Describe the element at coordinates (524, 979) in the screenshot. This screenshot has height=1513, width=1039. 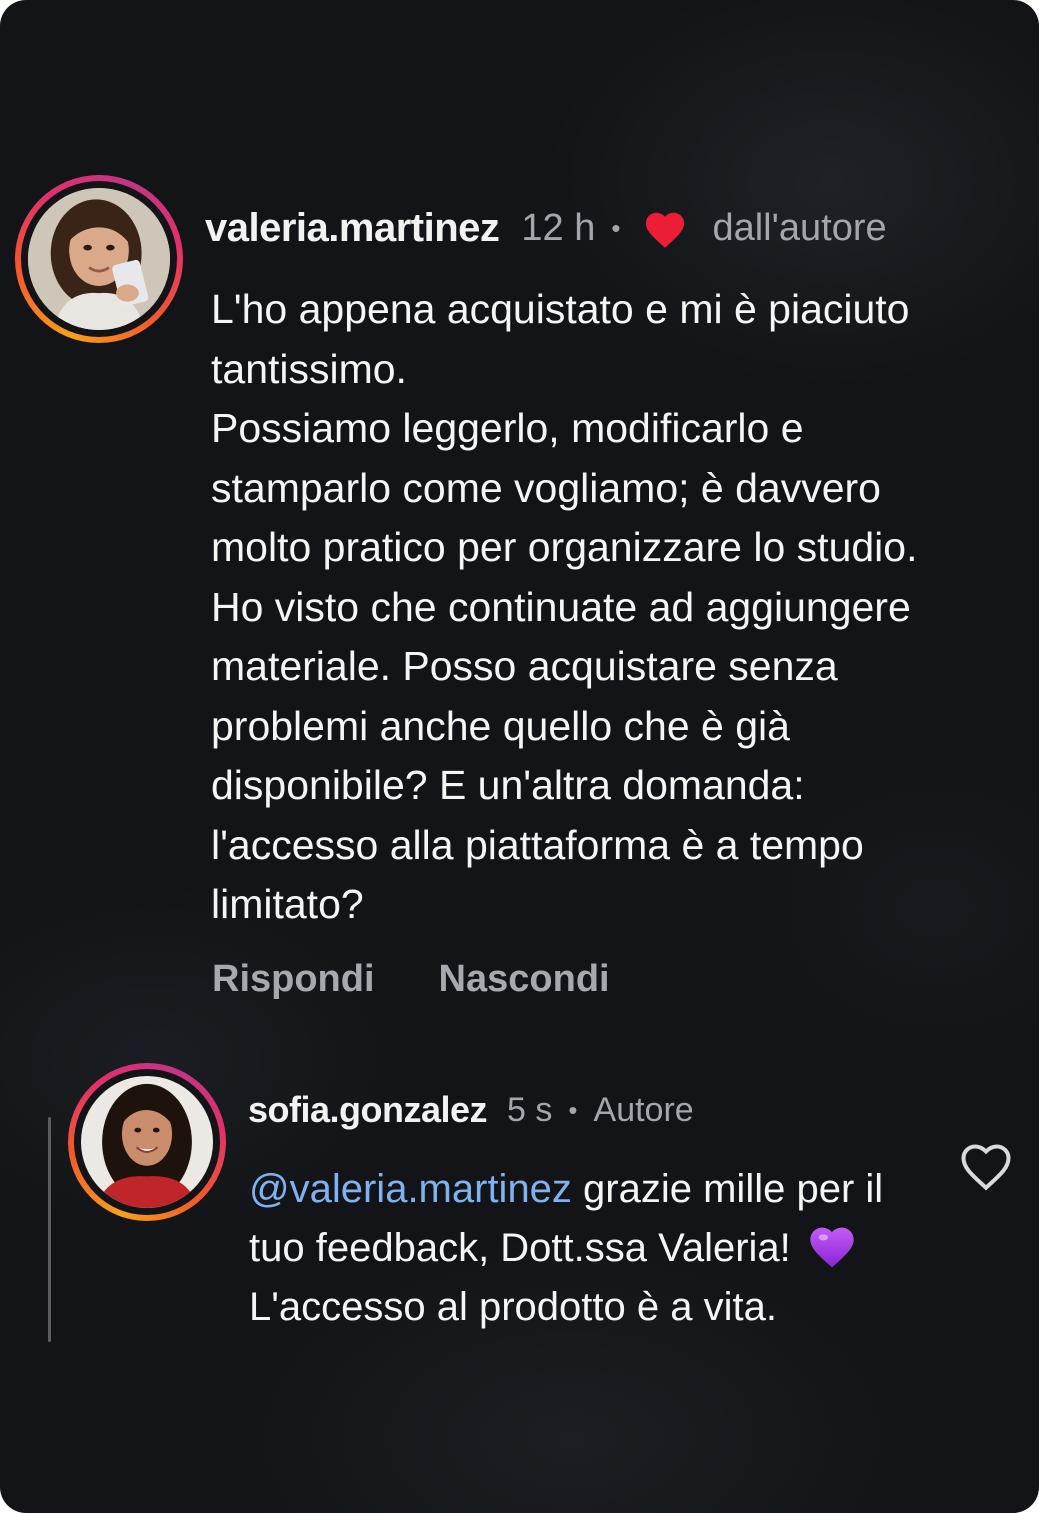
I see `hide-button: Nascondi` at that location.